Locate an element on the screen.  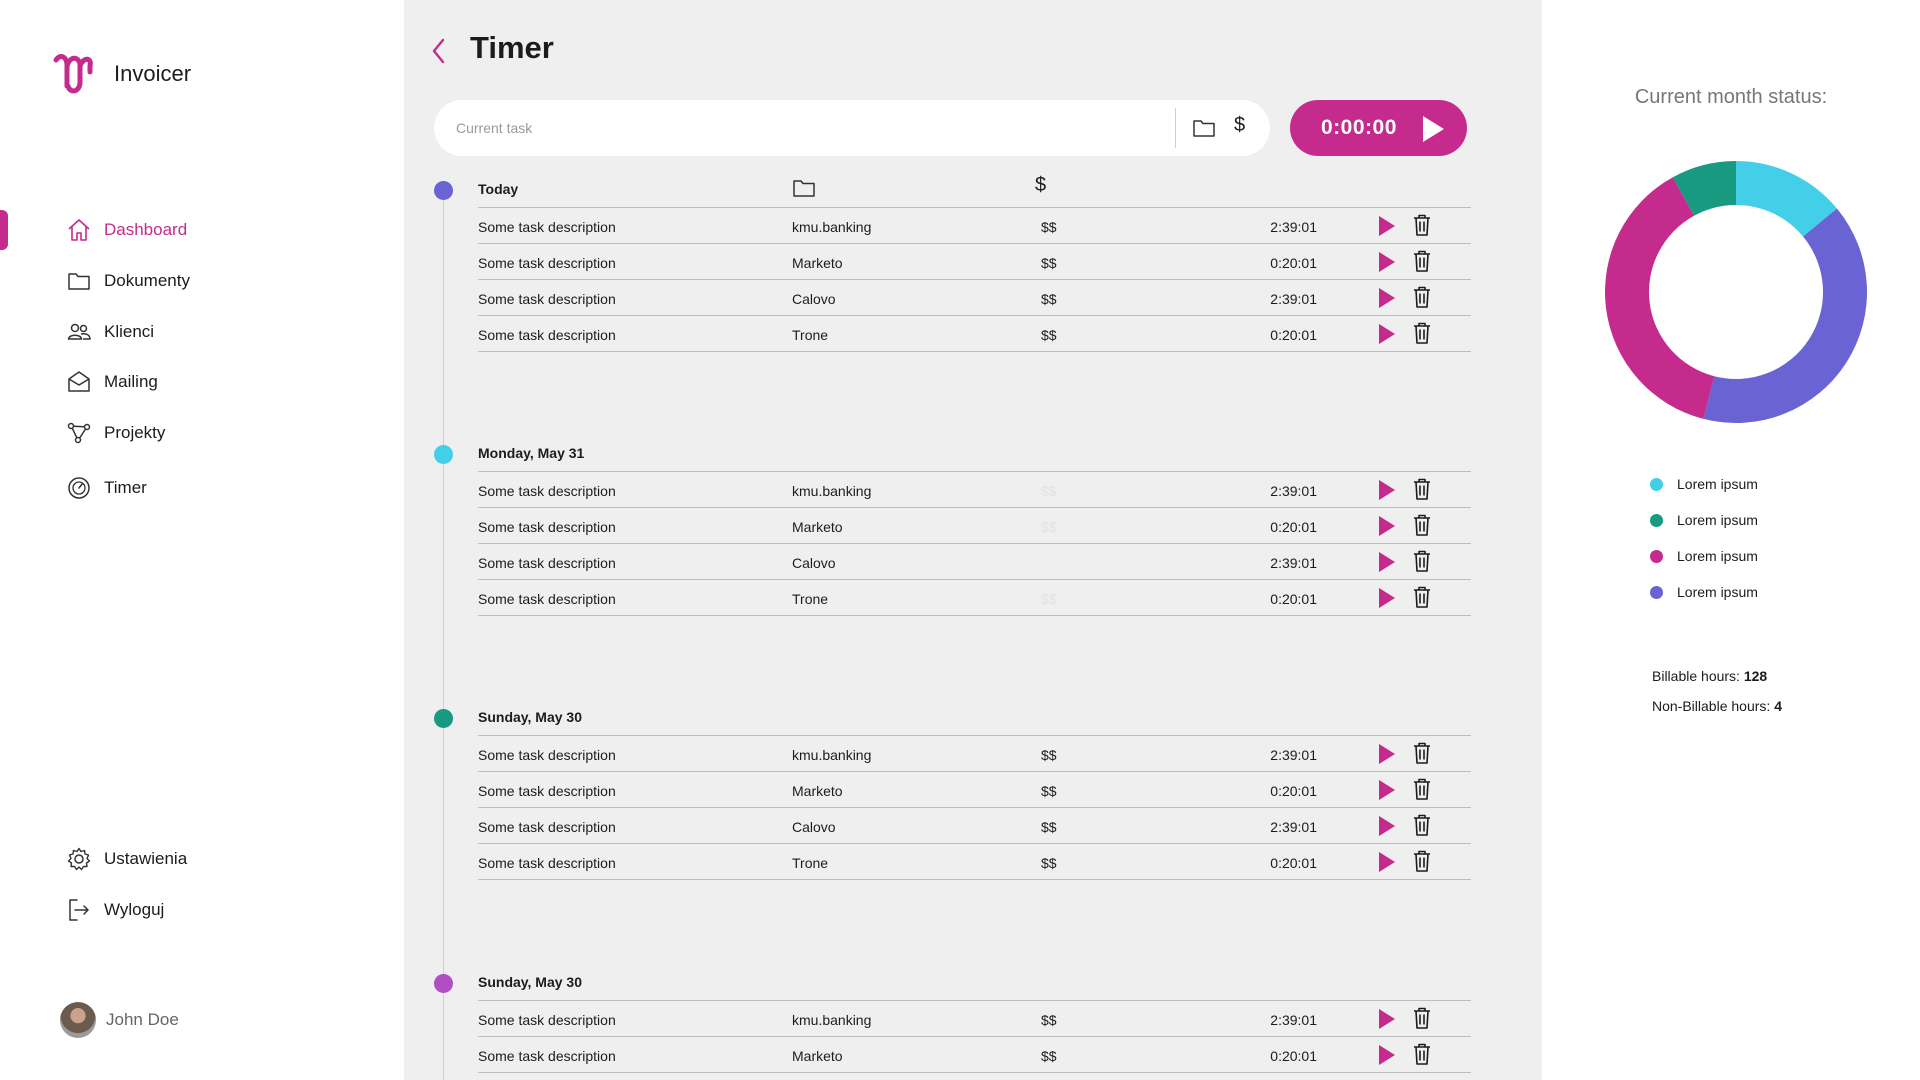
app-name: Invoicer is located at coordinates (153, 73).